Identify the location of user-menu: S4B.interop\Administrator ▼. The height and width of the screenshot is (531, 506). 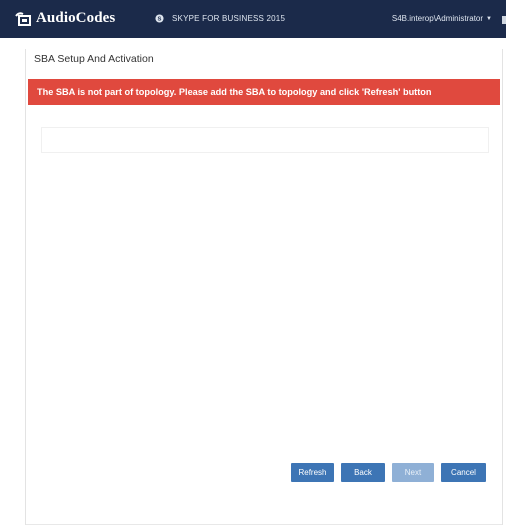
(442, 18).